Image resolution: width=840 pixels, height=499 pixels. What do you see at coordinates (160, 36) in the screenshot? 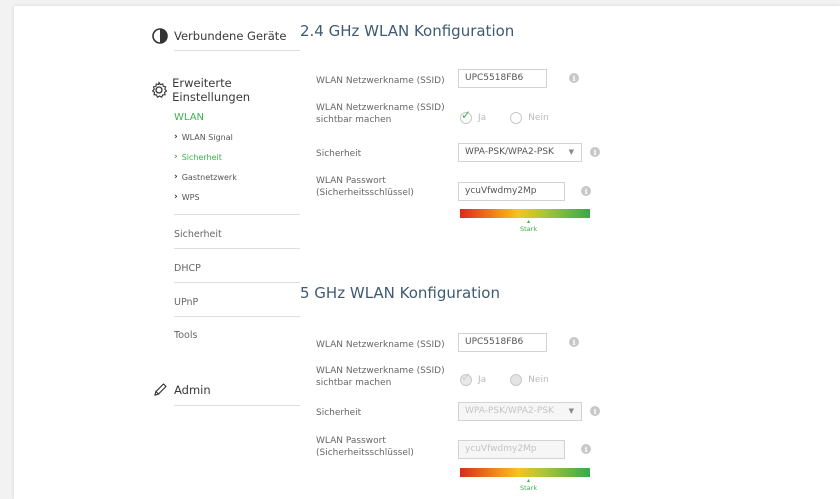
I see `devices-toggle-icon` at bounding box center [160, 36].